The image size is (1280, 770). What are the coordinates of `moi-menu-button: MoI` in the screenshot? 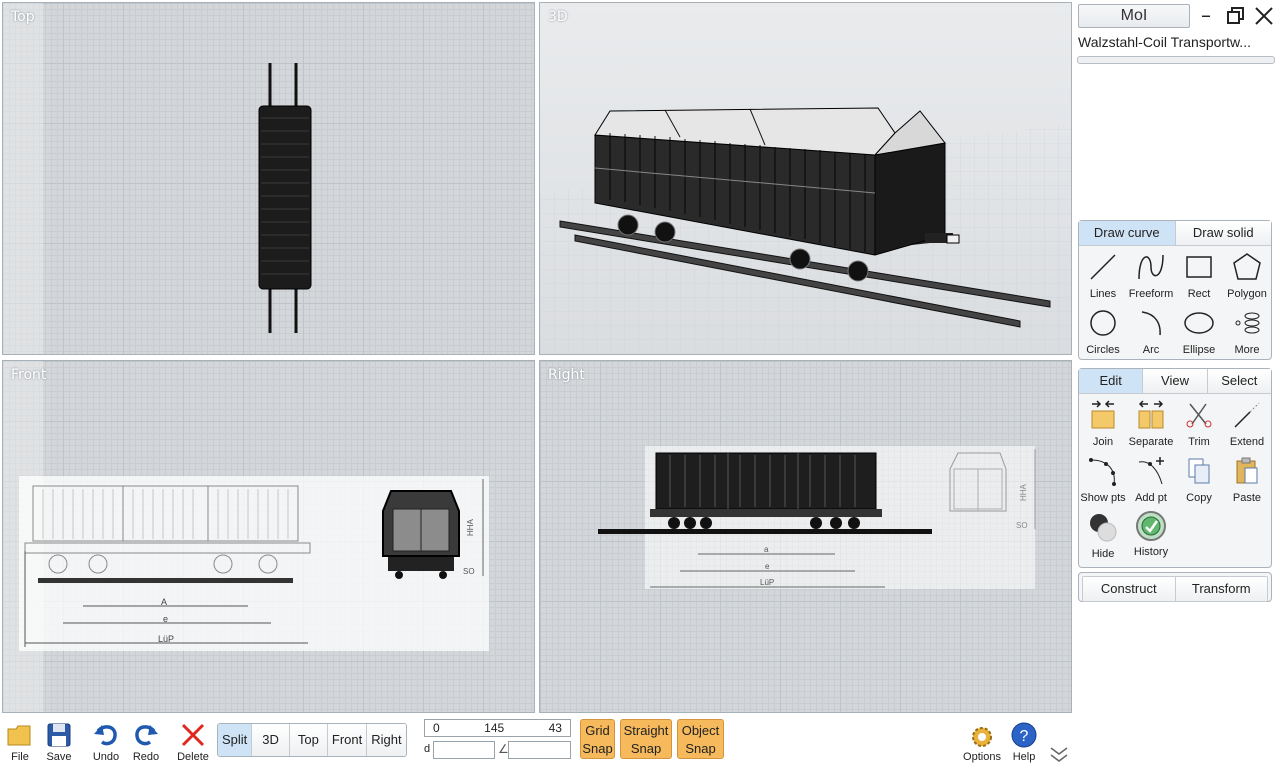 It's located at (1134, 16).